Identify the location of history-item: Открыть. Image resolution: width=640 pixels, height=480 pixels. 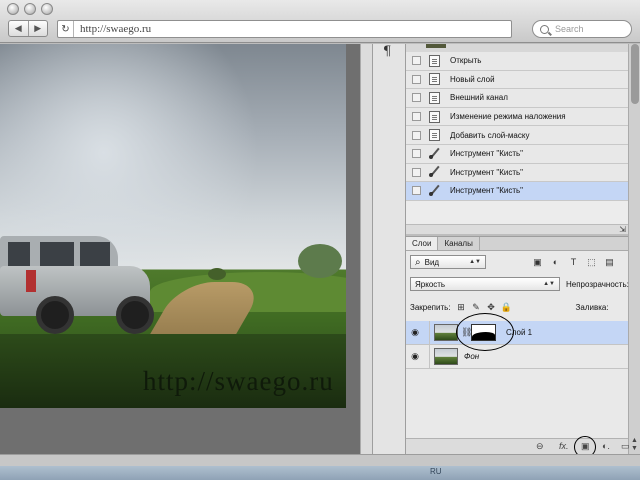
(517, 61).